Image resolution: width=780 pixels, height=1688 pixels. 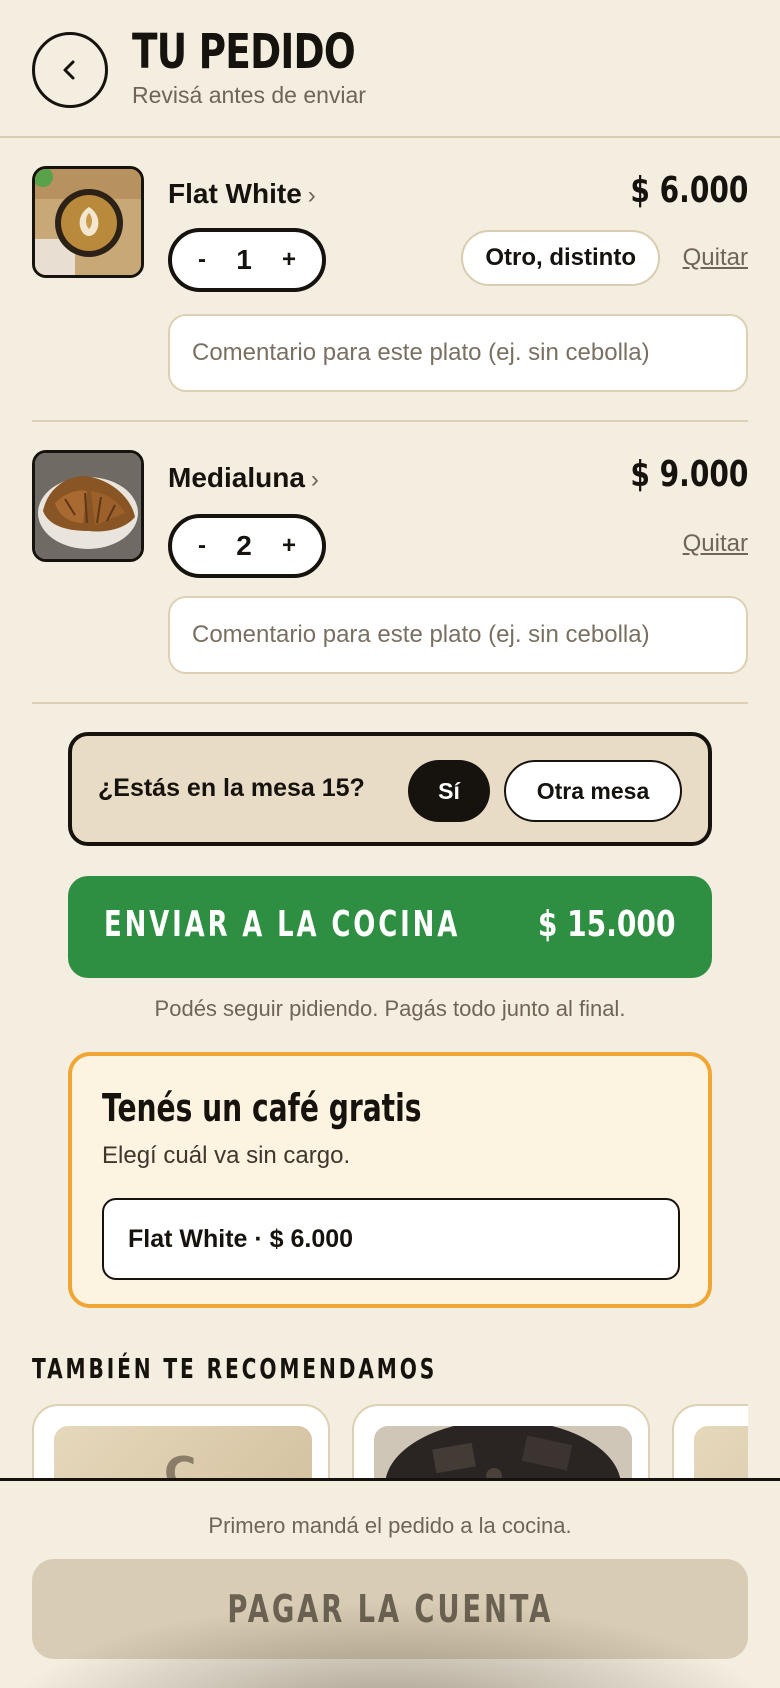 What do you see at coordinates (390, 565) in the screenshot?
I see `order-item: Medialuna › $ 9.000 - 2 + Quitar` at bounding box center [390, 565].